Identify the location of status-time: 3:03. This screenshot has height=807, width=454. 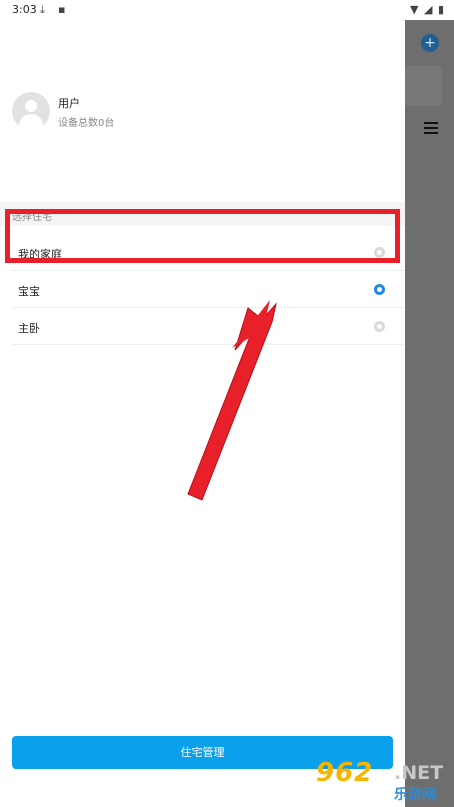
(24, 9).